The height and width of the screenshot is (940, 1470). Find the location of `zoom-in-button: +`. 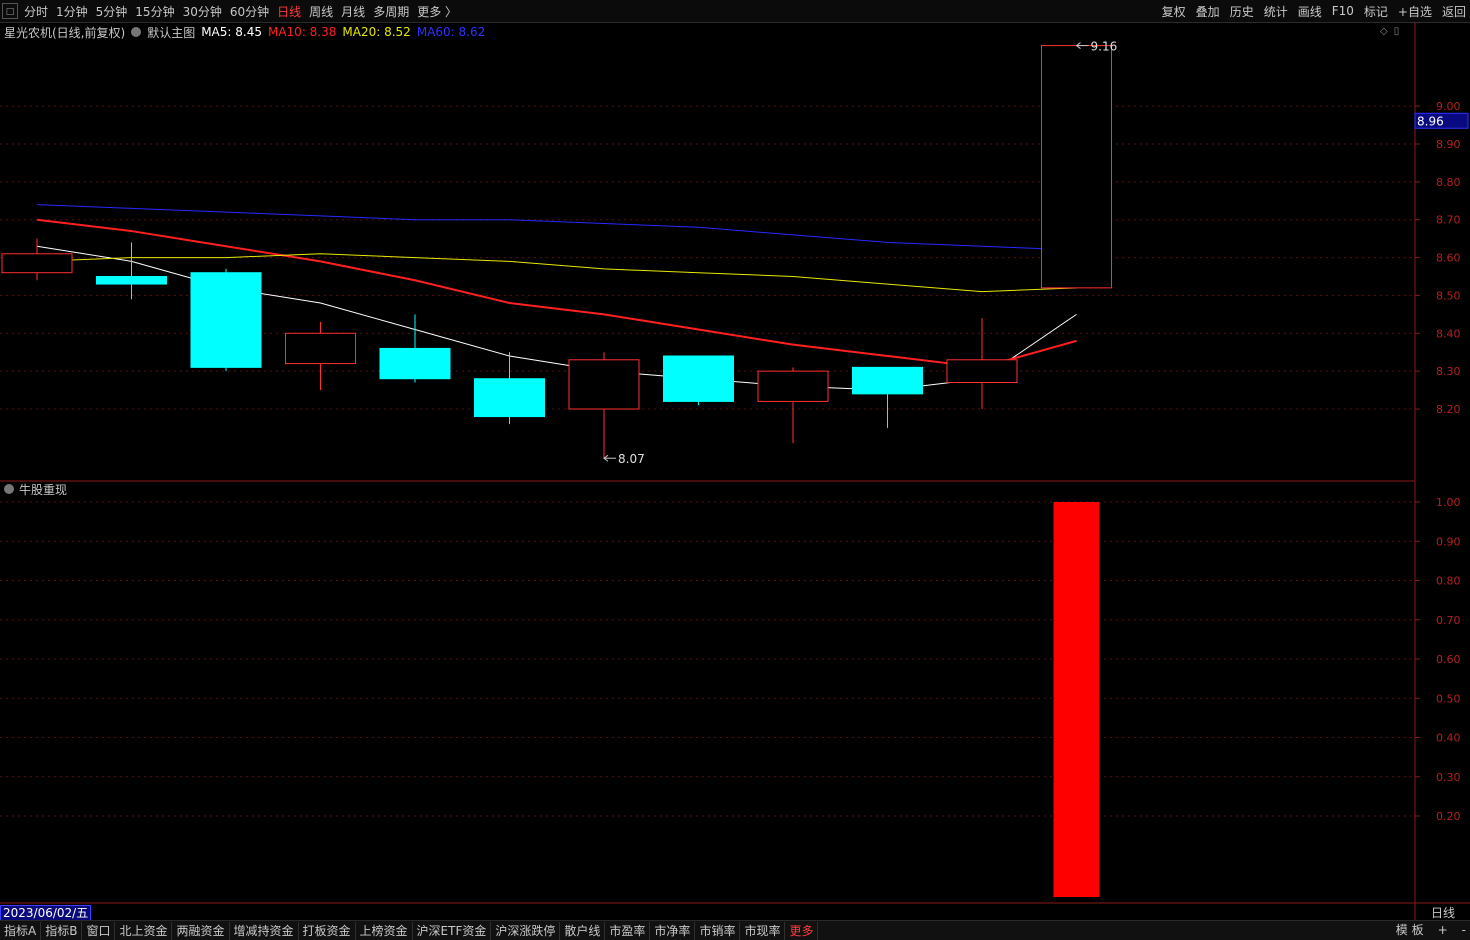

zoom-in-button: + is located at coordinates (1443, 930).